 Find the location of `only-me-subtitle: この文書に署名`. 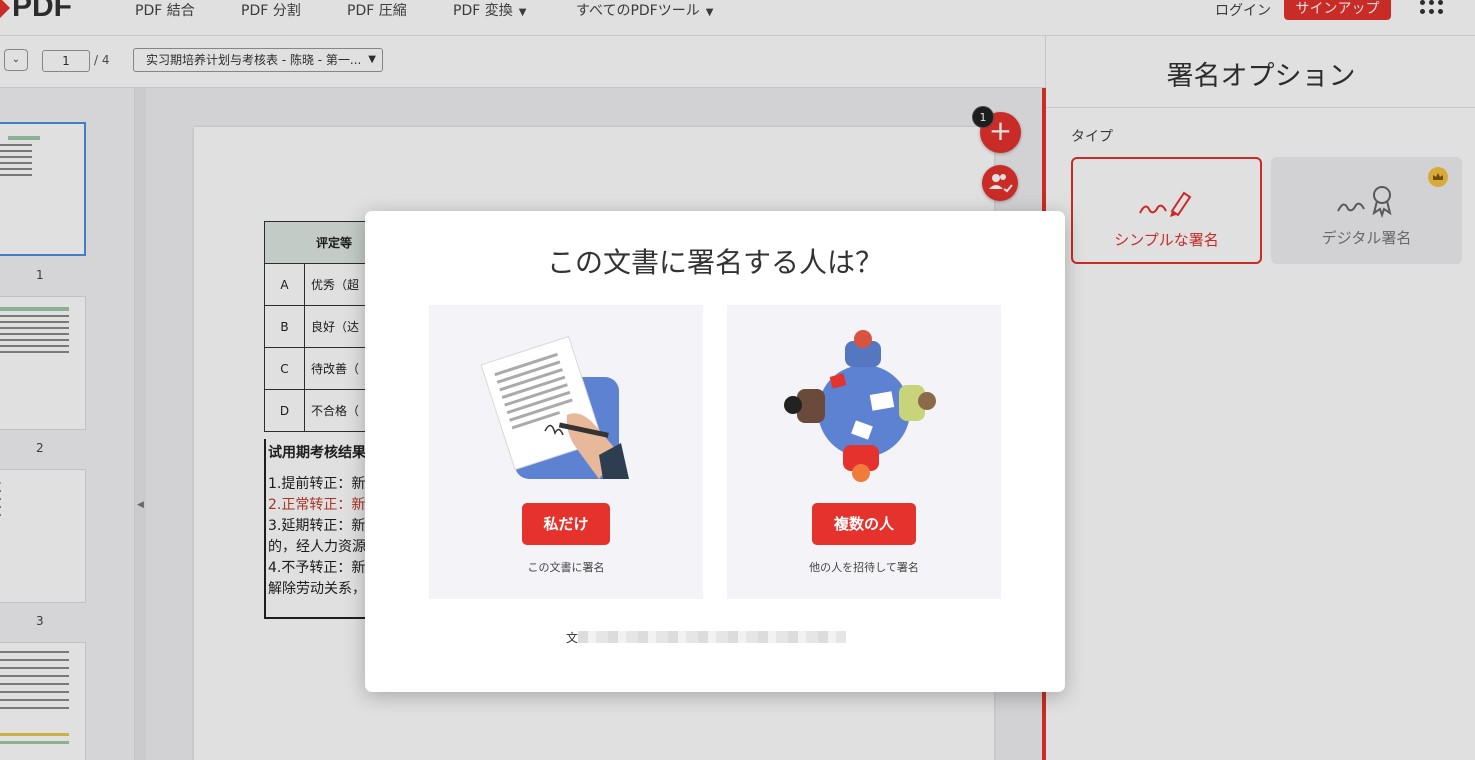

only-me-subtitle: この文書に署名 is located at coordinates (566, 567).